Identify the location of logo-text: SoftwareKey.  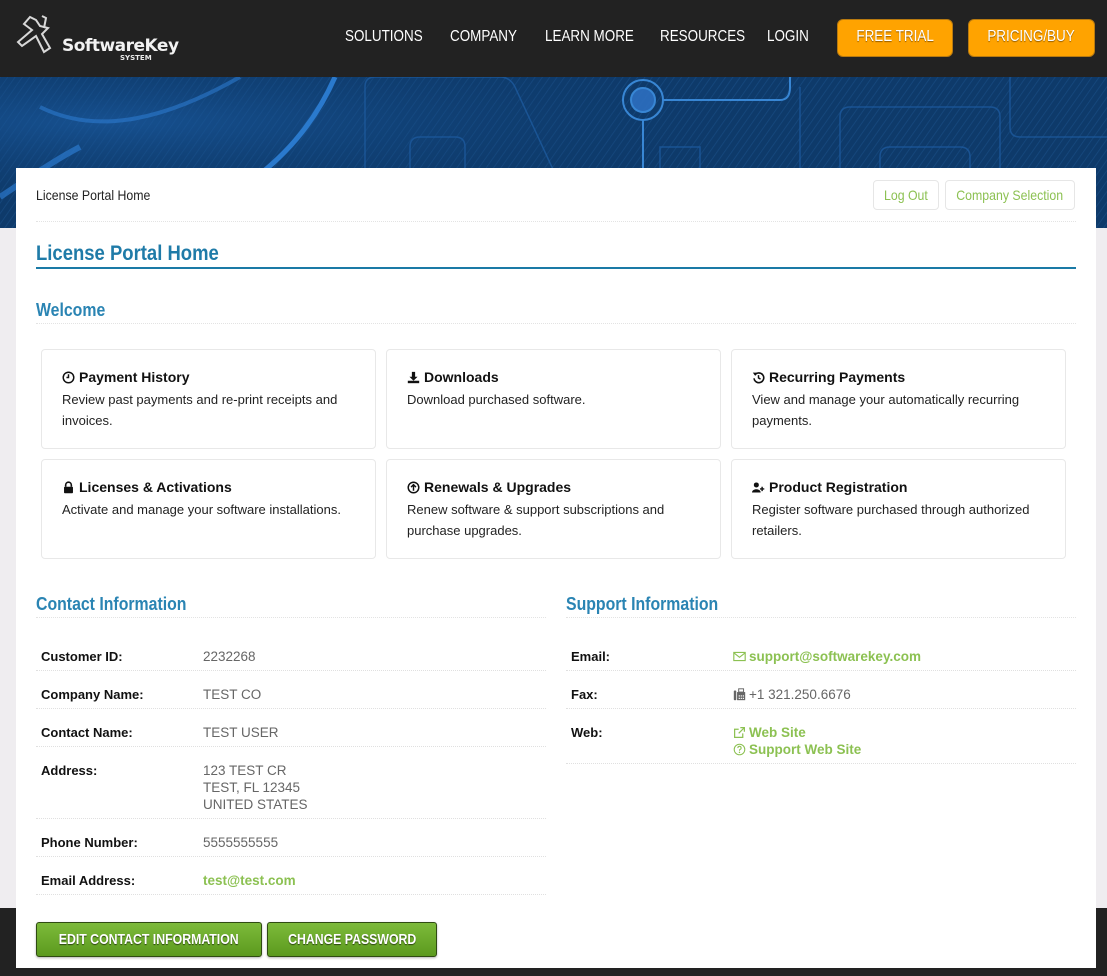
(120, 46).